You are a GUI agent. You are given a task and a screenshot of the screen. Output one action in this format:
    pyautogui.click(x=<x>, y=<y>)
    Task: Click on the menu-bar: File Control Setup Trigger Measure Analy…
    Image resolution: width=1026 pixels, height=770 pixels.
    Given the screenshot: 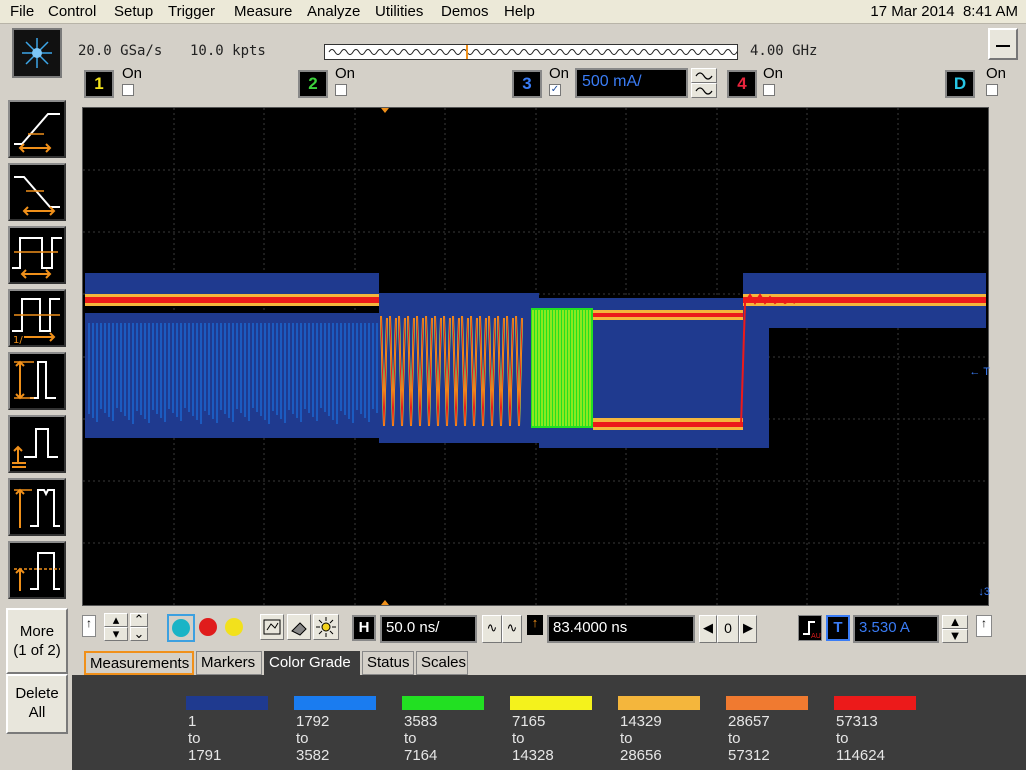 What is the action you would take?
    pyautogui.click(x=513, y=12)
    